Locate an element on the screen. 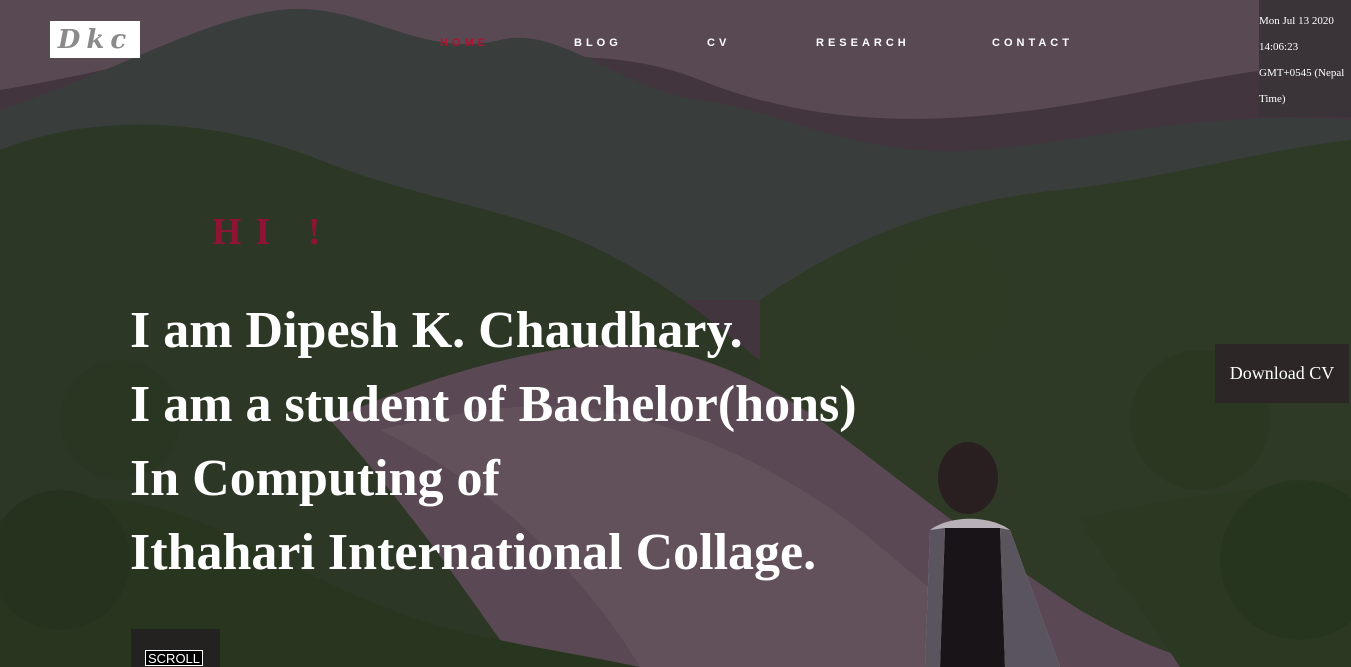 This screenshot has width=1351, height=667. nav-item-cv: CV is located at coordinates (718, 43).